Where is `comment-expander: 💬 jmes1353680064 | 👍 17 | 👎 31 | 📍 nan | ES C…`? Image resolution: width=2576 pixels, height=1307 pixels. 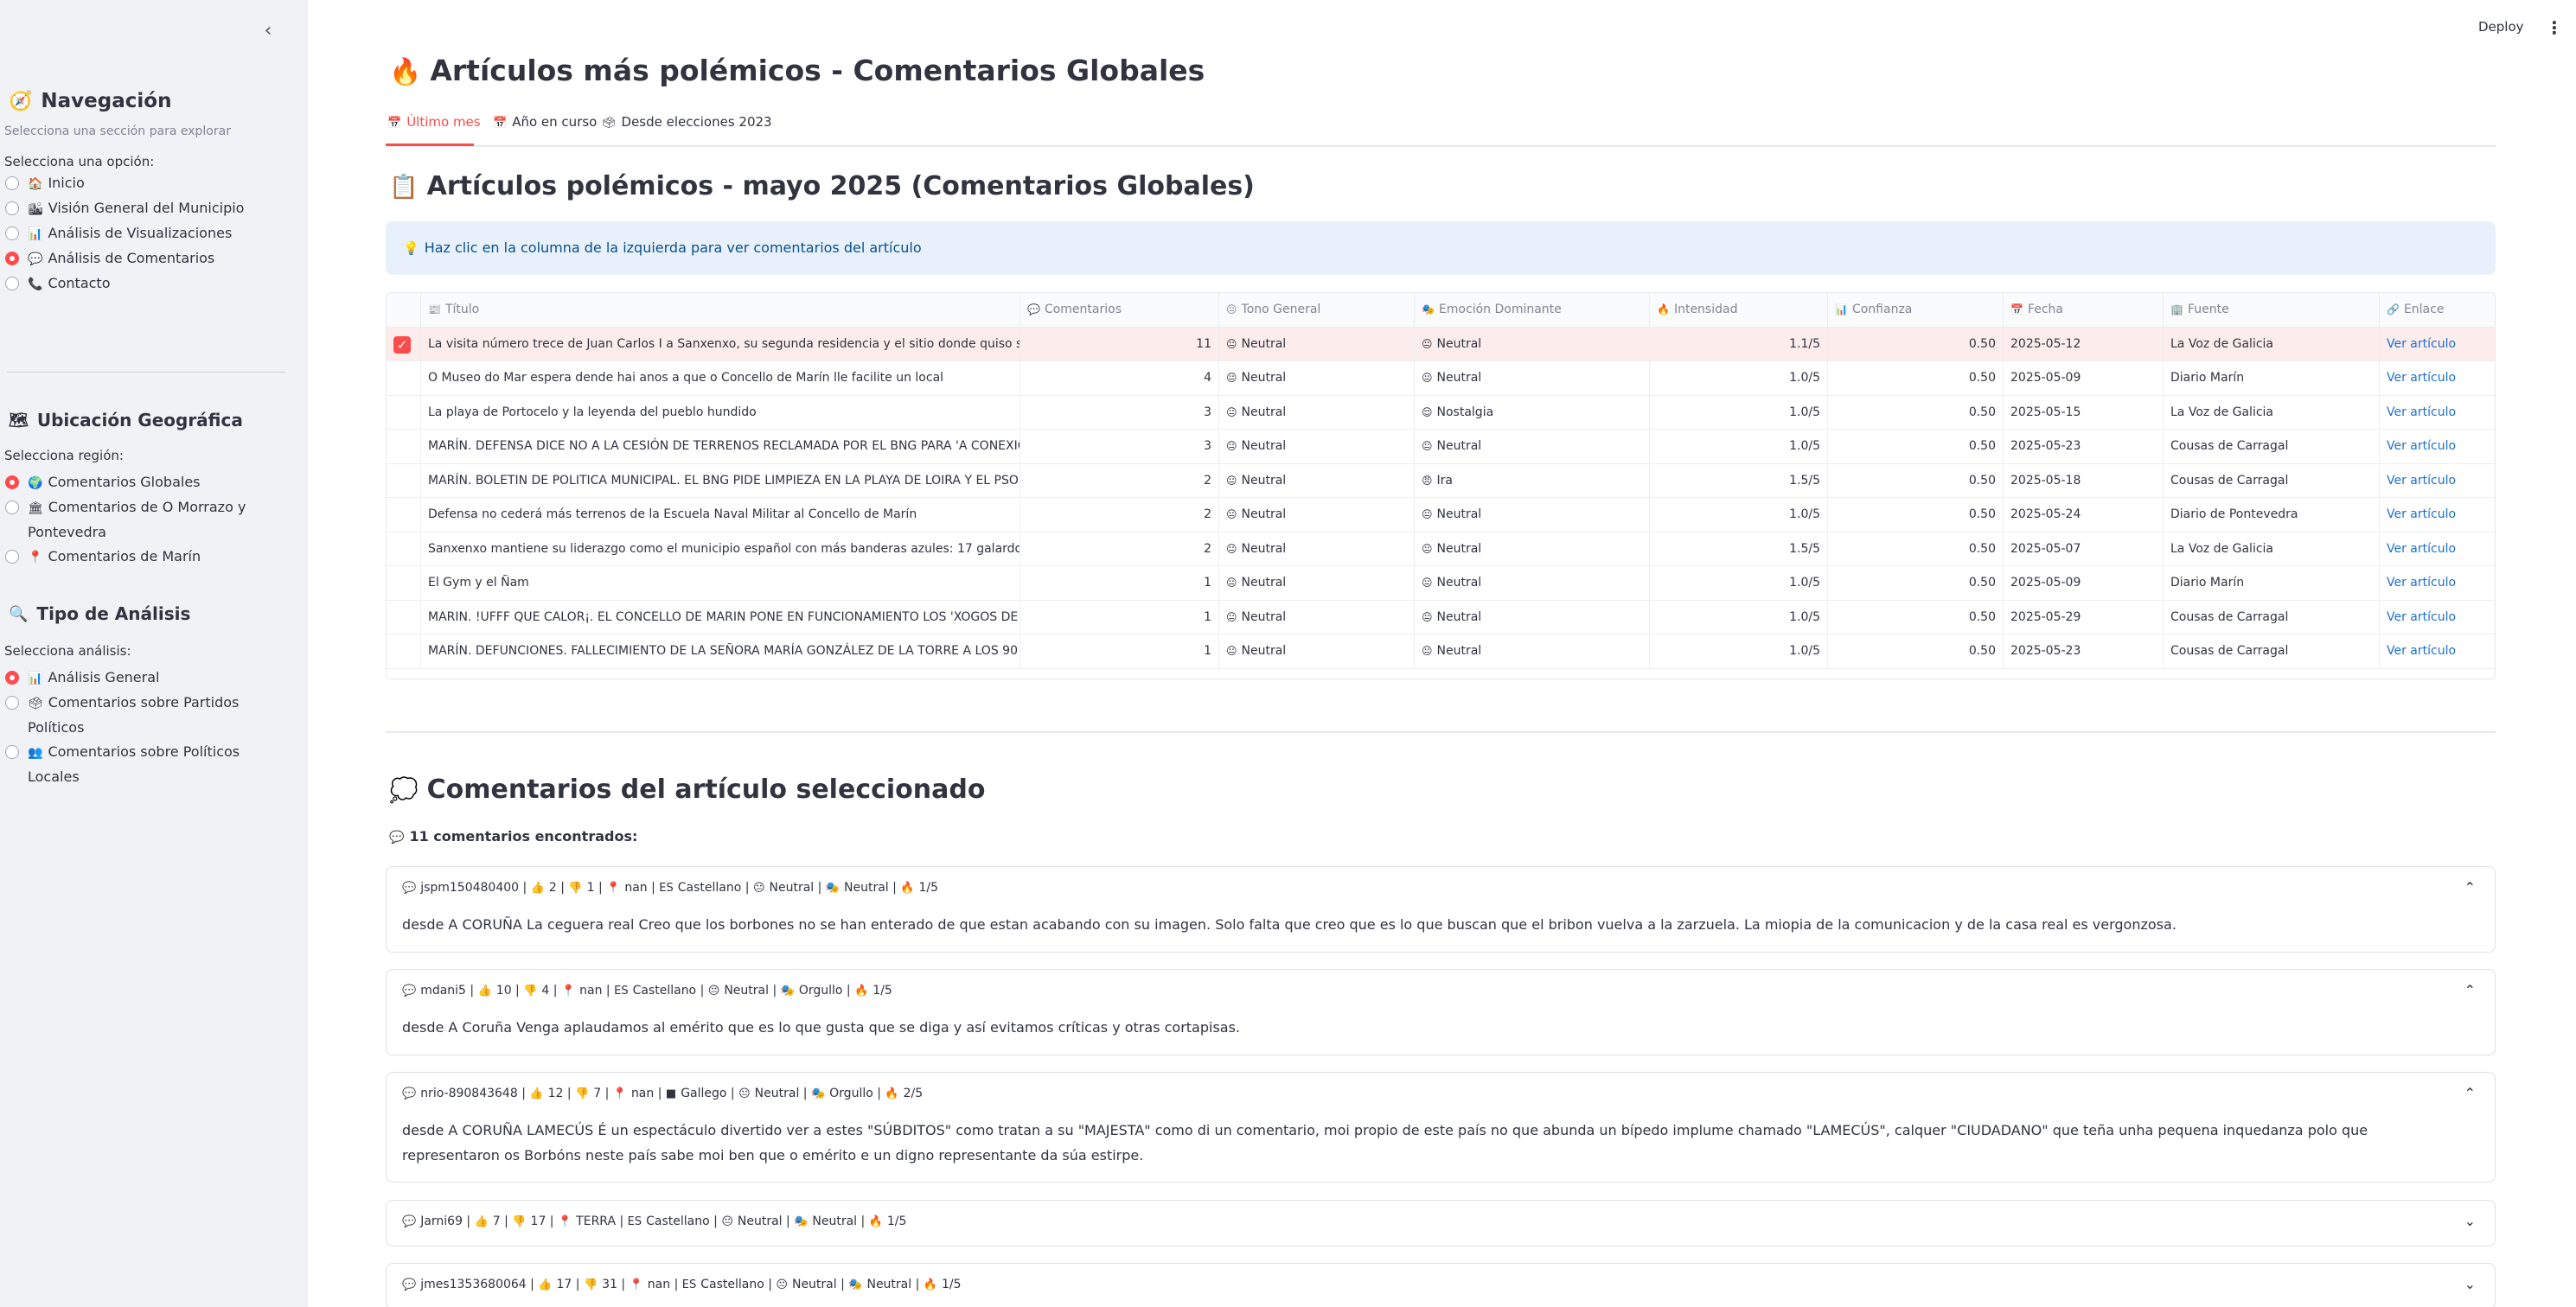
comment-expander: 💬 jmes1353680064 | 👍 17 | 👎 31 | 📍 nan | ES C… is located at coordinates (1441, 1285).